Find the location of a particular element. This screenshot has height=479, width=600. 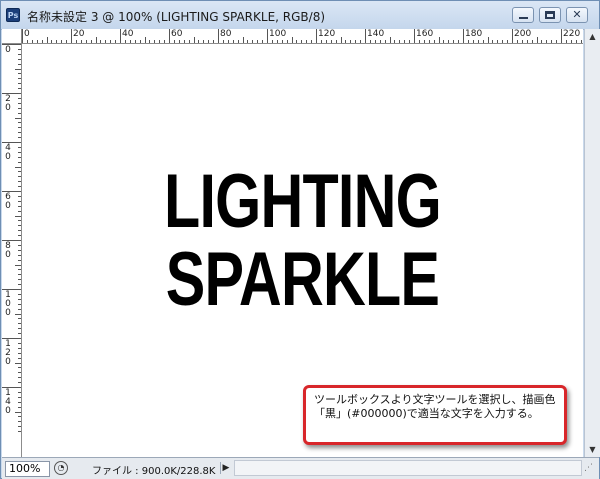

vertical-ruler: 0 20 40 60 80 100 120 140 is located at coordinates (12, 250).